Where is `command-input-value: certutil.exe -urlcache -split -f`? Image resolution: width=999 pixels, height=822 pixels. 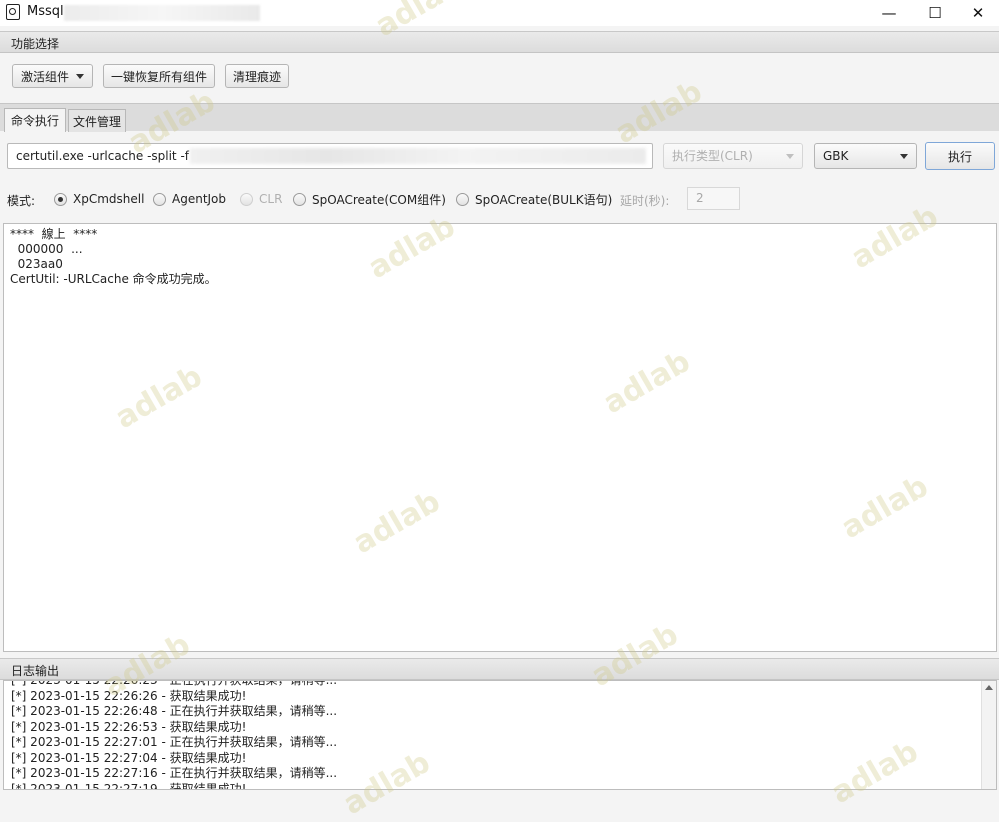 command-input-value: certutil.exe -urlcache -split -f is located at coordinates (103, 156).